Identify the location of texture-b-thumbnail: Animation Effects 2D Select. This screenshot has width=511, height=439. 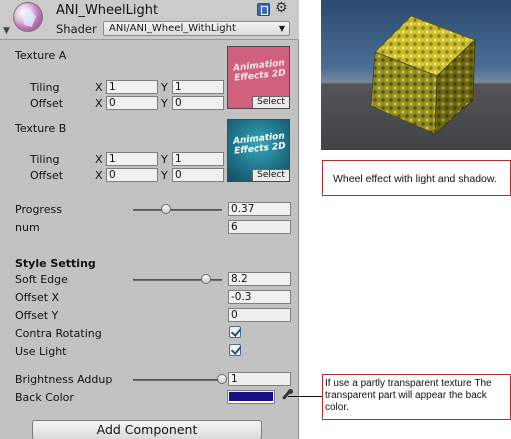
(258, 150).